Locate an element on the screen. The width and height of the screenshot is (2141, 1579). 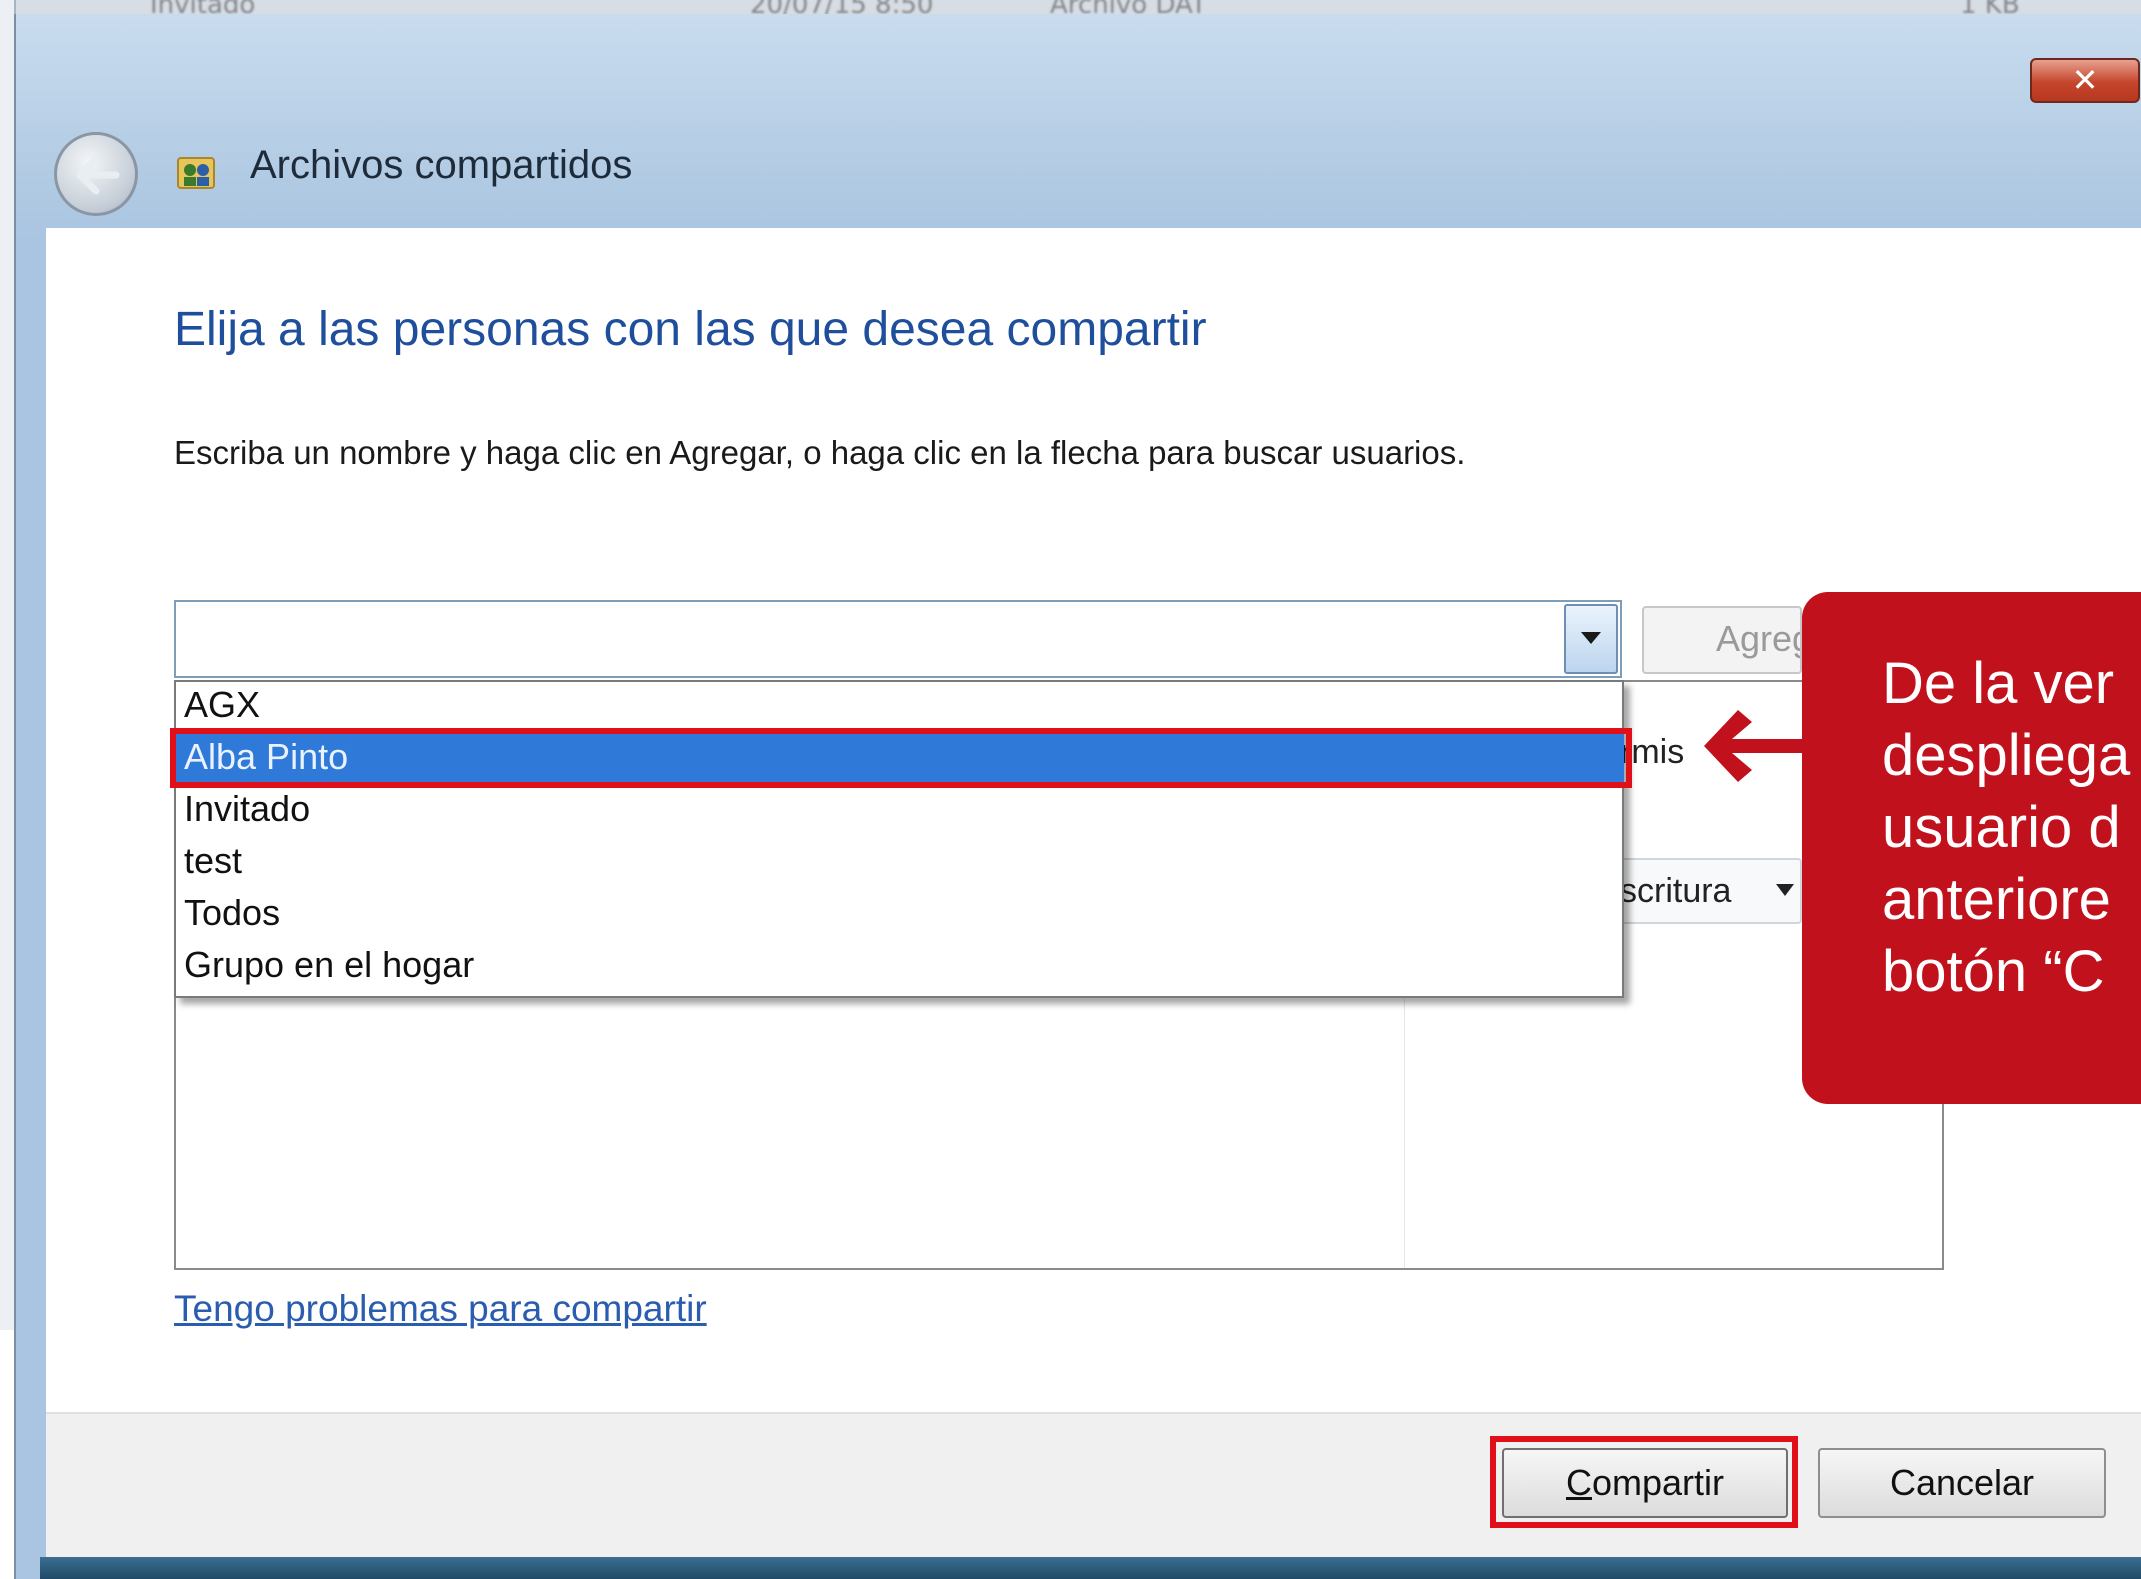
selected-option-highlight is located at coordinates (901, 758).